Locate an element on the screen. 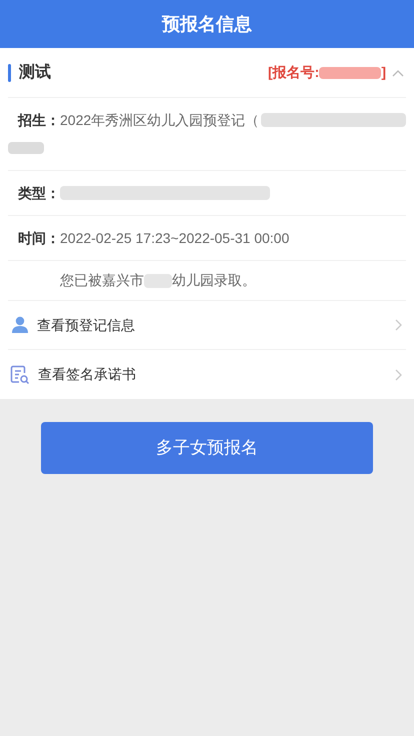 The height and width of the screenshot is (736, 414). document-search-icon is located at coordinates (20, 374).